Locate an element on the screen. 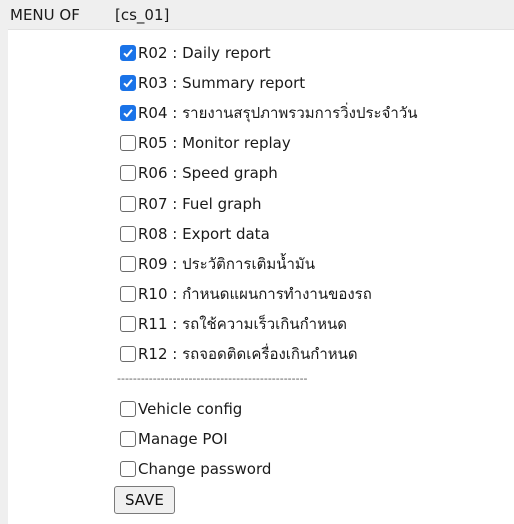 This screenshot has height=524, width=514. checkbox-r10 is located at coordinates (128, 294).